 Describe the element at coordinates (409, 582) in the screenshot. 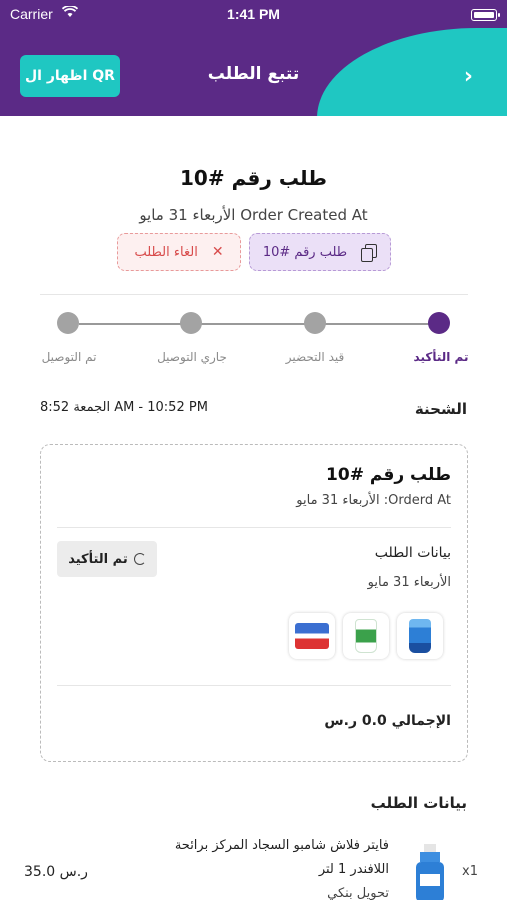

I see `card-details-date: الأربعاء 31 مايو` at that location.